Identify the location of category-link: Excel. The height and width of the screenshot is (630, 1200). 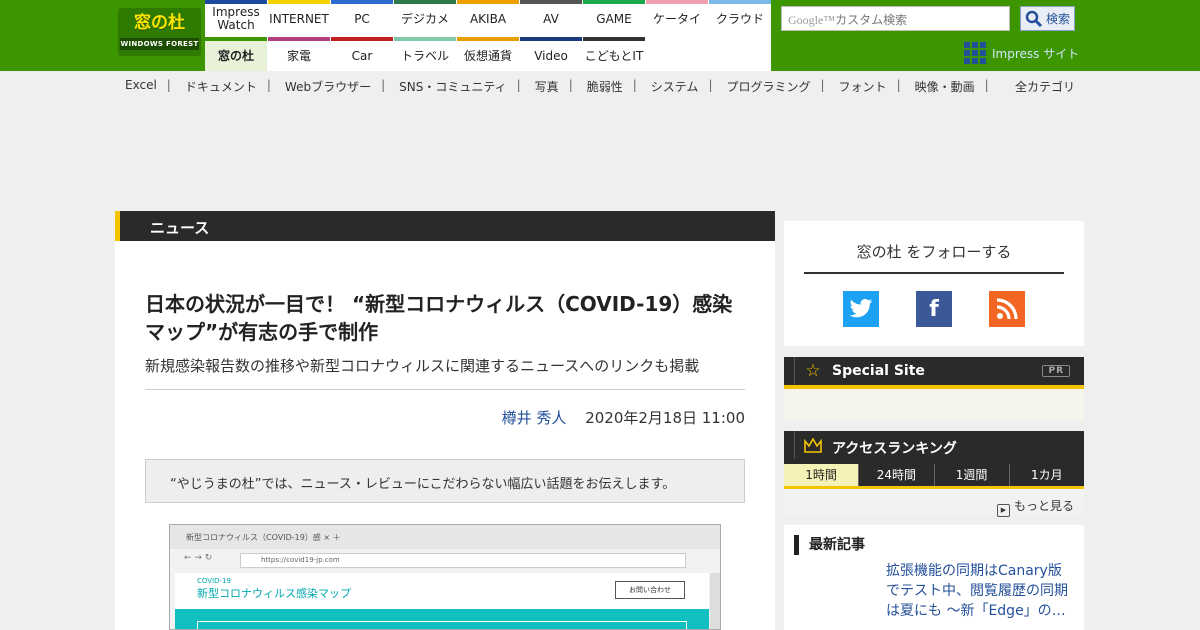
(146, 86).